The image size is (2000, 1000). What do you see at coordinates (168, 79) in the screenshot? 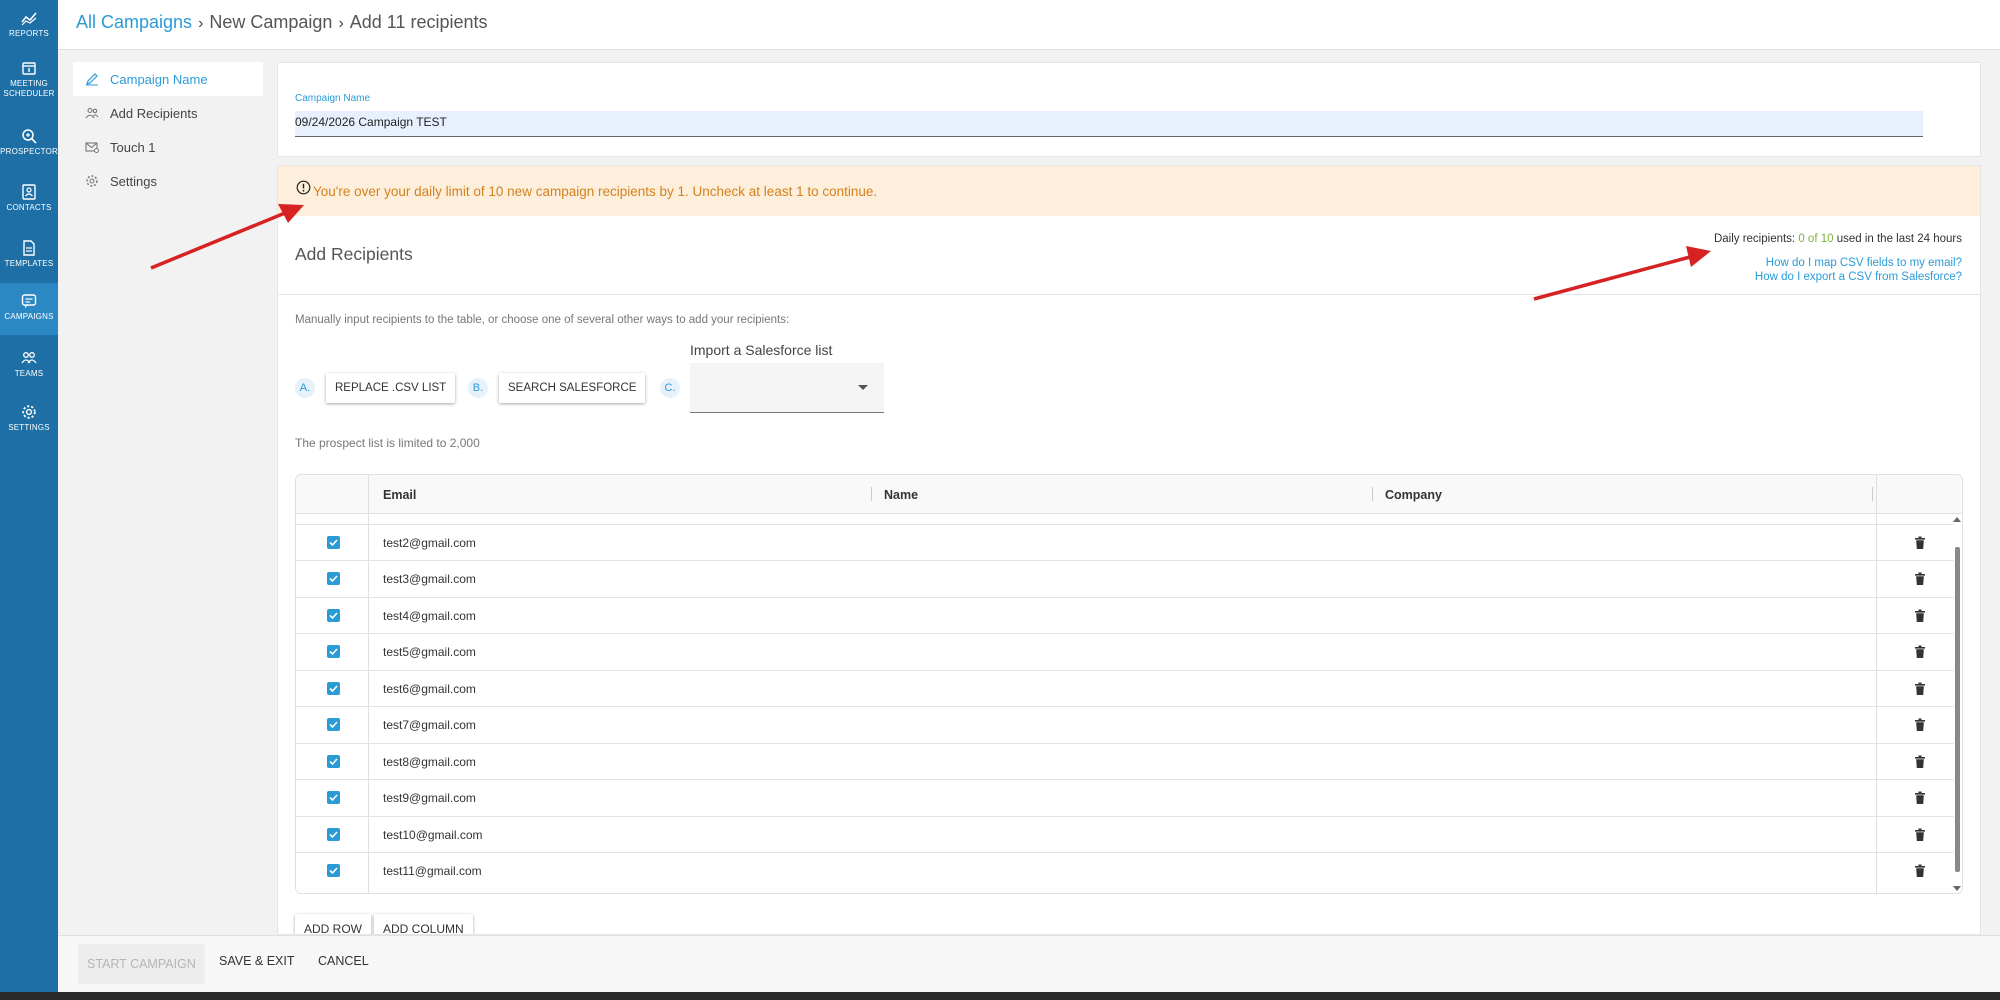
I see `step-campaign-name: Campaign Name` at bounding box center [168, 79].